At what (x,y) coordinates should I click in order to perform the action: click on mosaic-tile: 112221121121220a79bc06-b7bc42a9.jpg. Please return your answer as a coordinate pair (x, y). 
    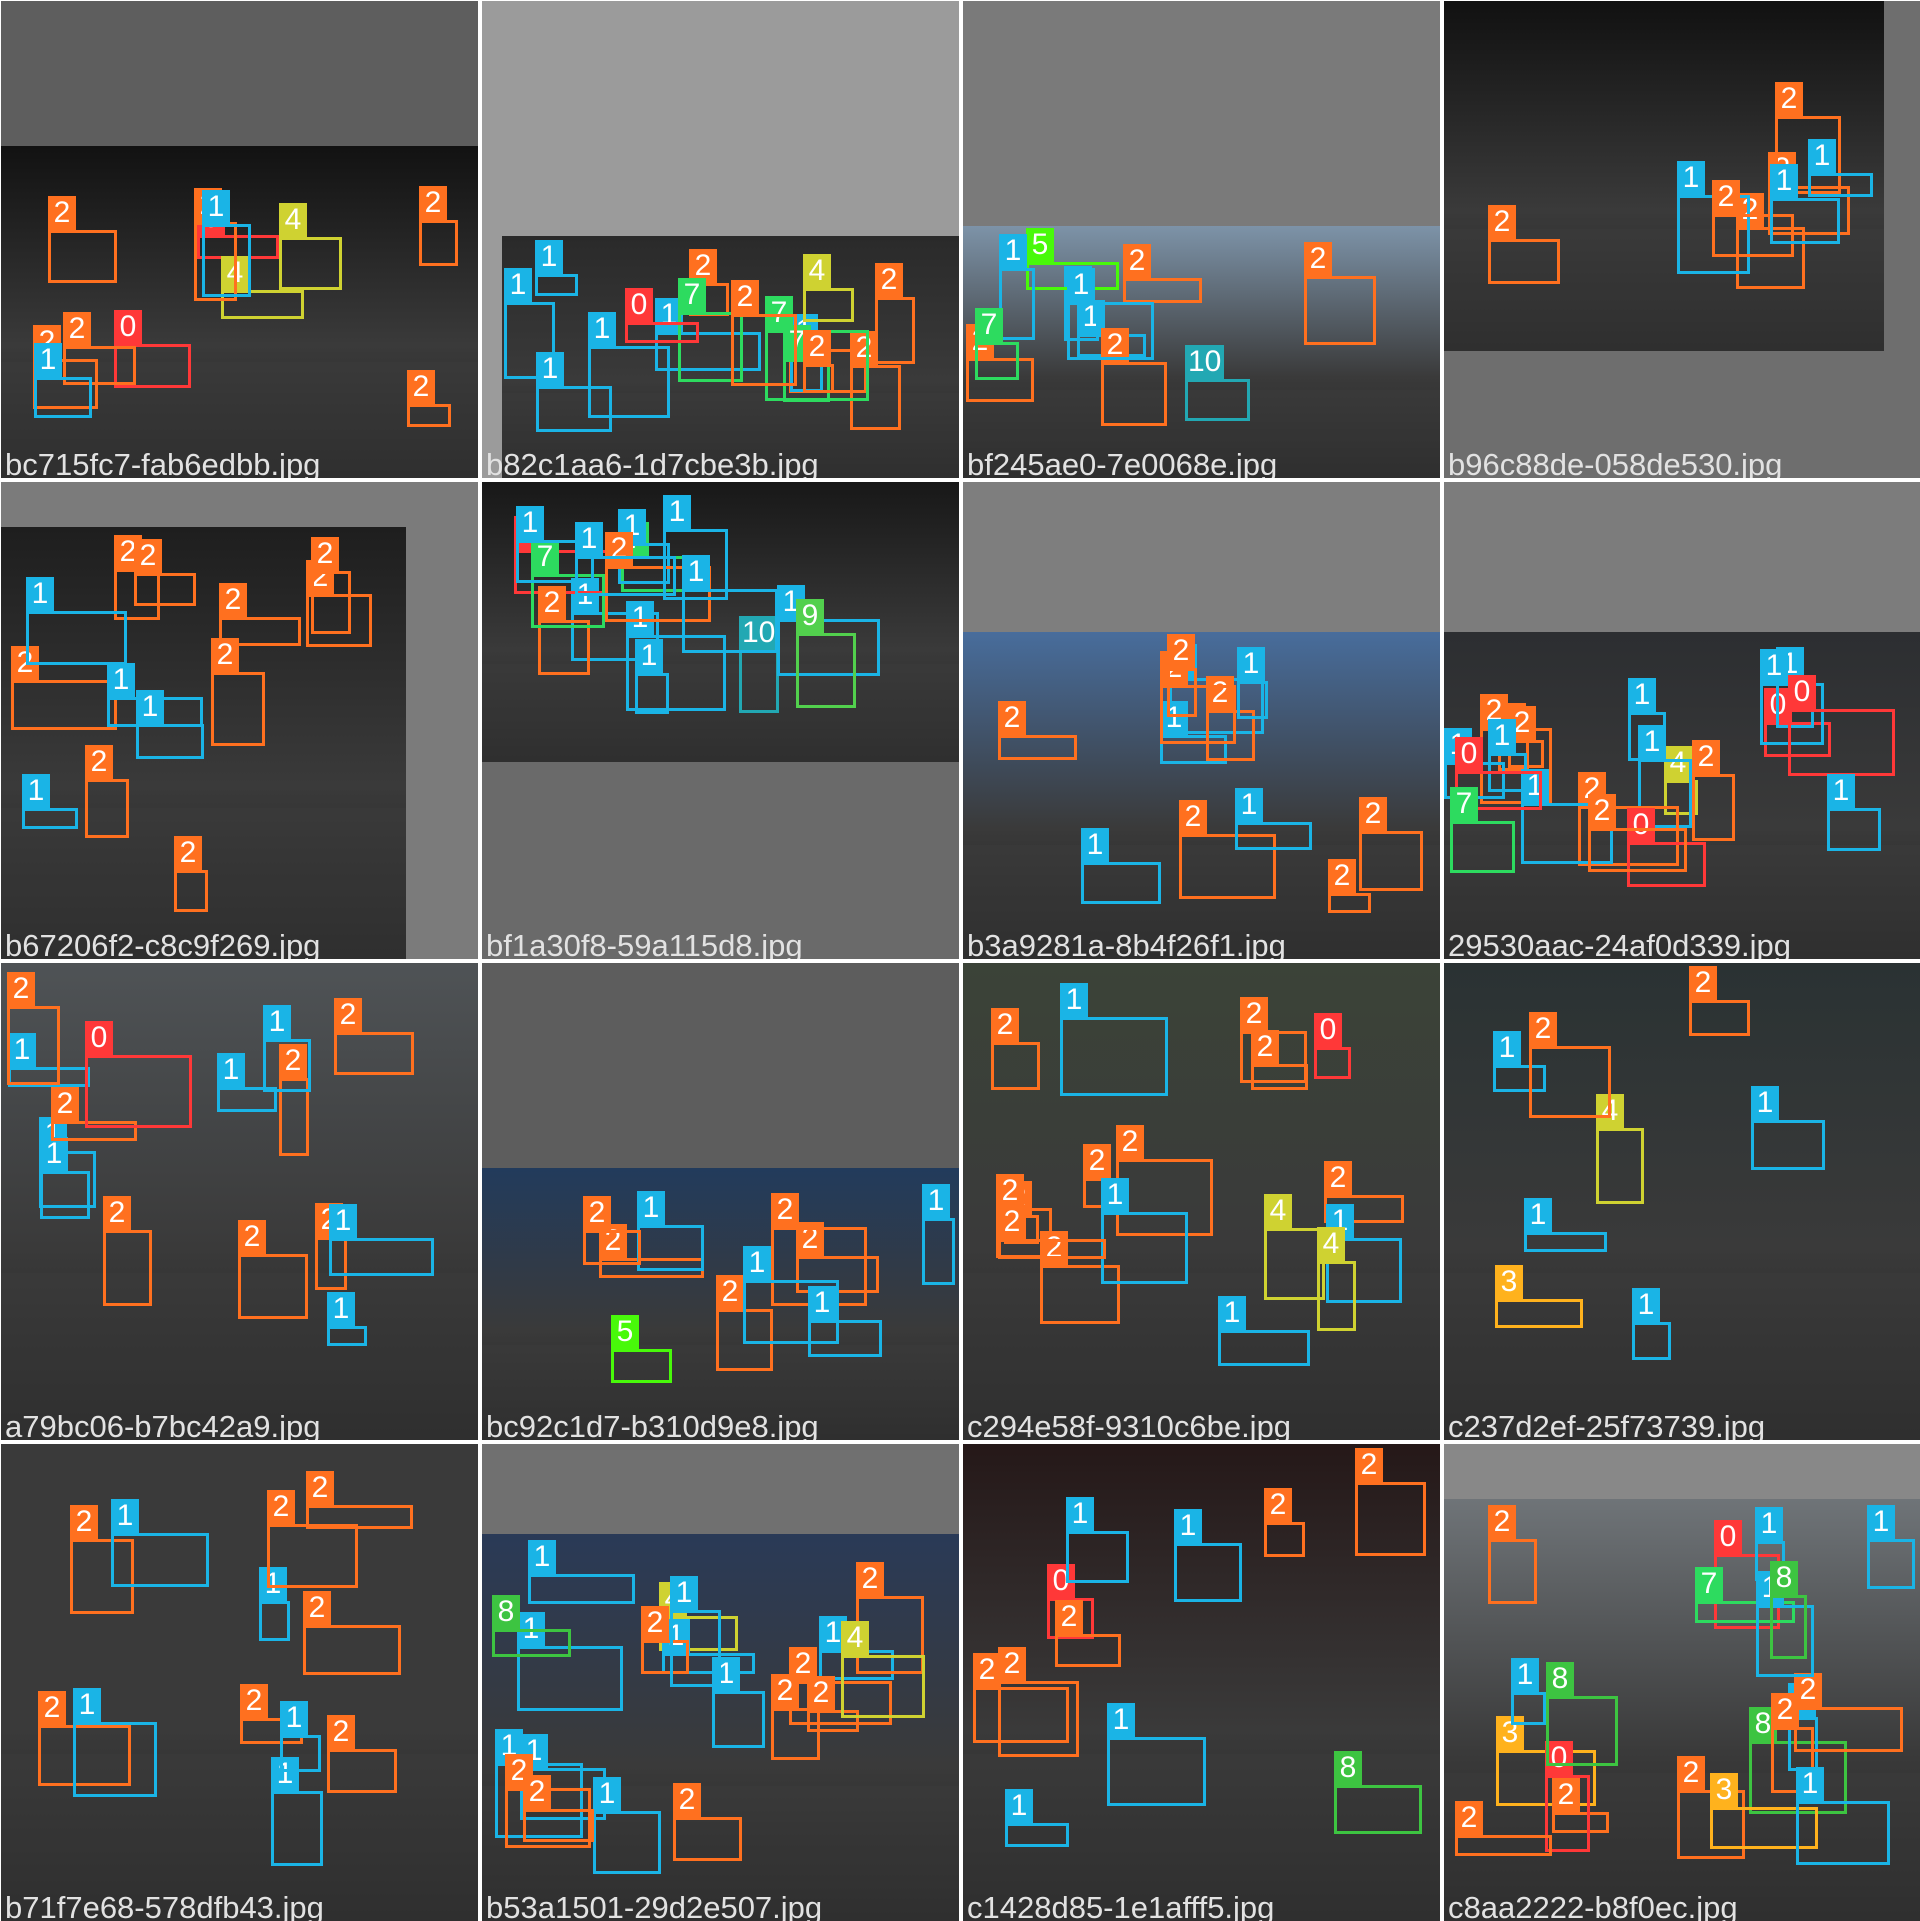
    Looking at the image, I should click on (239, 1201).